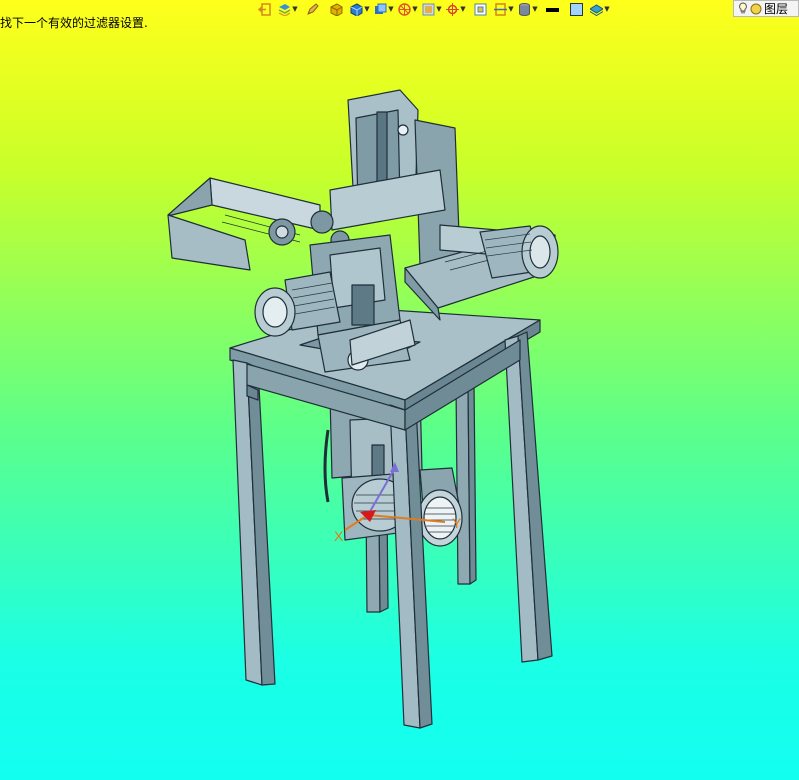  What do you see at coordinates (743, 8) in the screenshot?
I see `lightbulb-icon` at bounding box center [743, 8].